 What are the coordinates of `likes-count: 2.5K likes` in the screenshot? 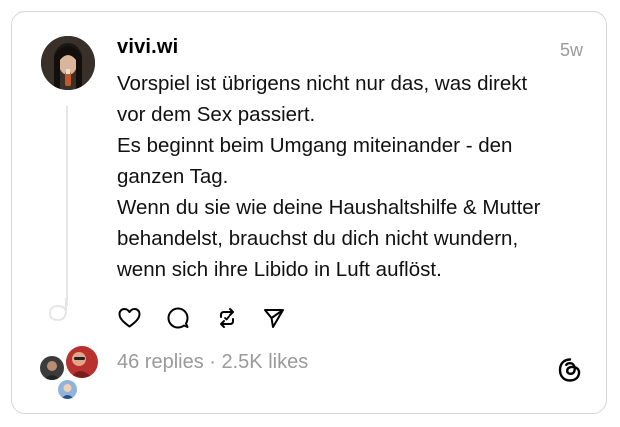 It's located at (265, 362).